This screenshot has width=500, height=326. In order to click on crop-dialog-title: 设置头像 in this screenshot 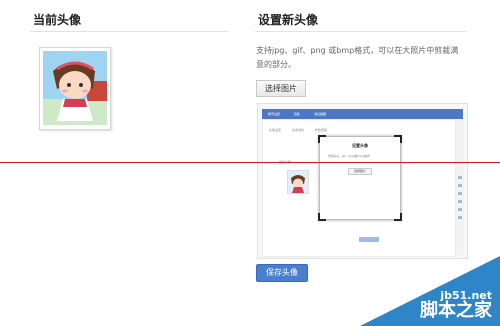, I will do `click(360, 145)`.